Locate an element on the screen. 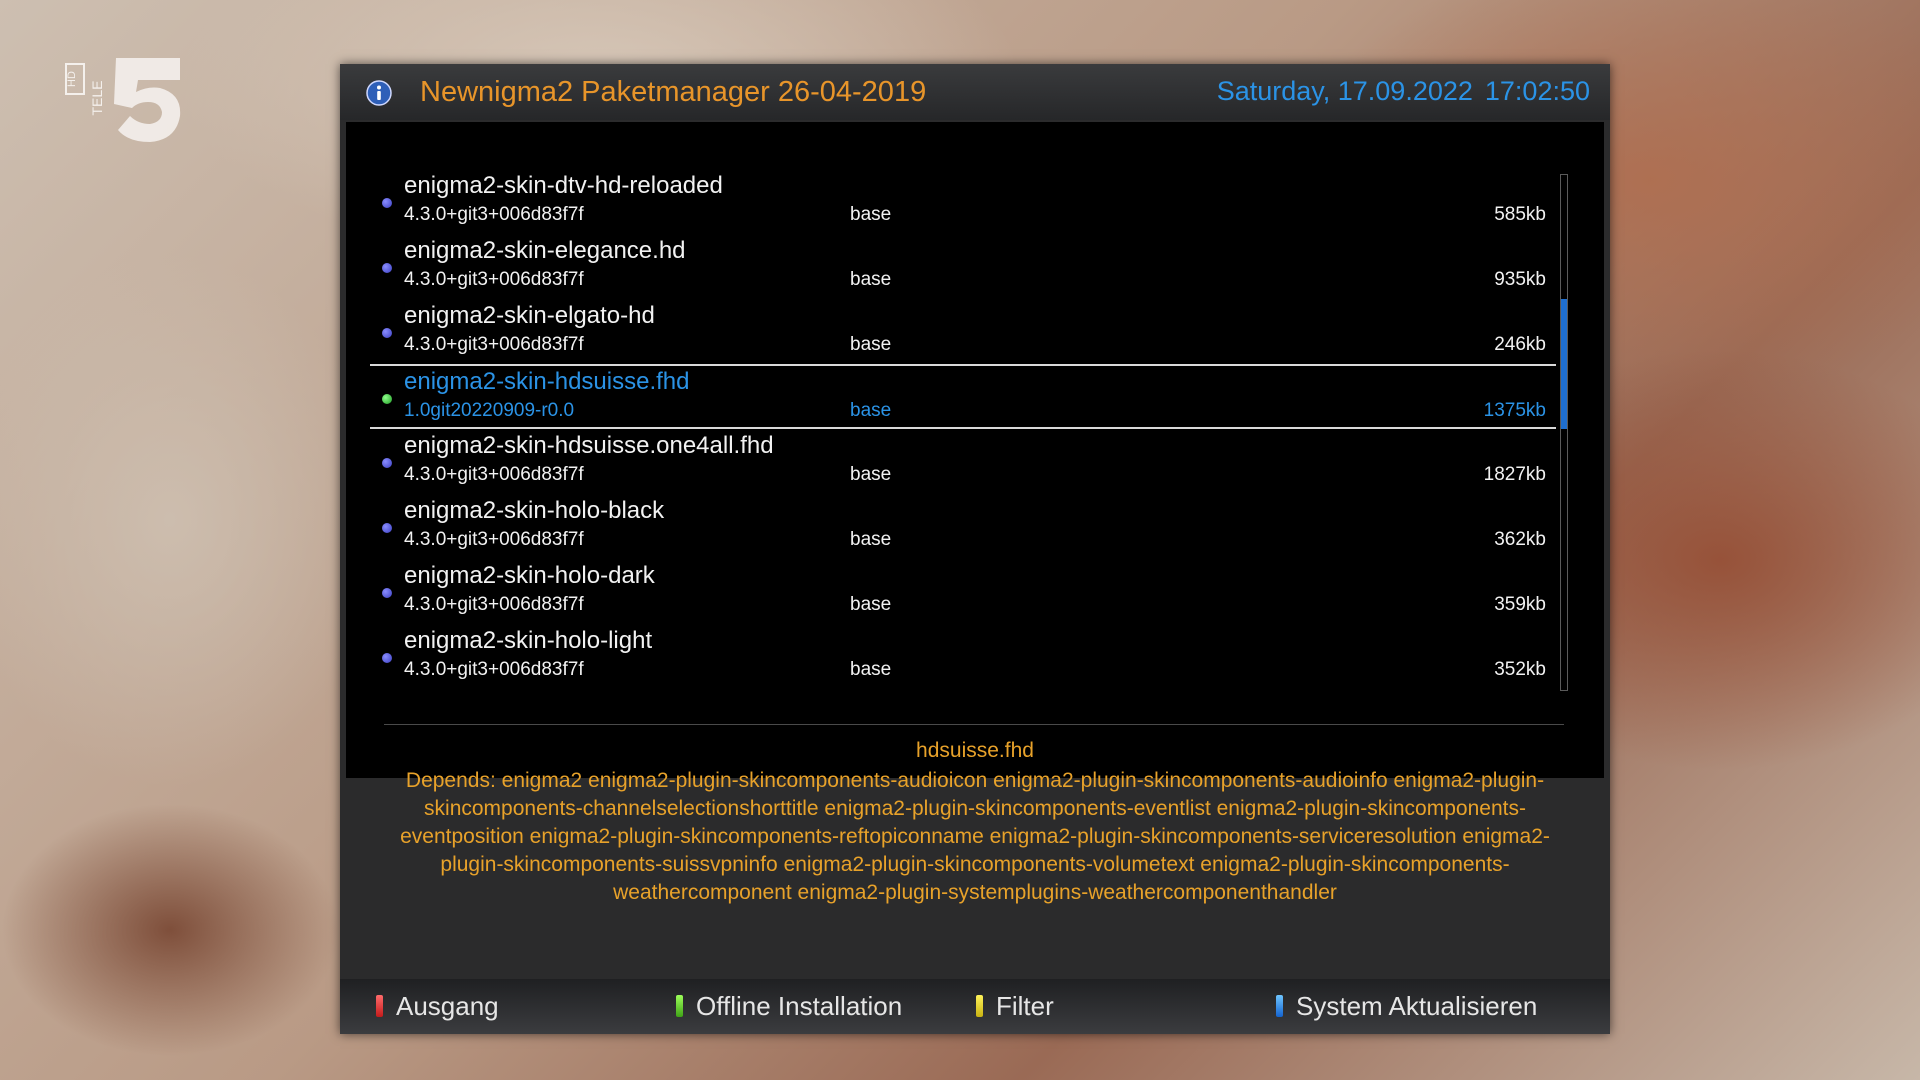  red-key-icon is located at coordinates (379, 1006).